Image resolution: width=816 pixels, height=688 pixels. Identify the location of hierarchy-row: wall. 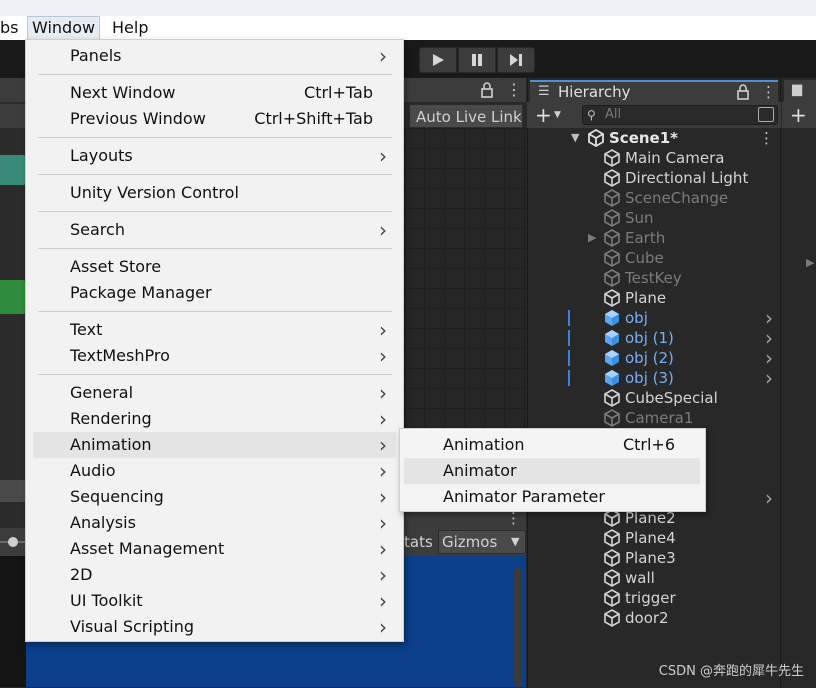
(654, 578).